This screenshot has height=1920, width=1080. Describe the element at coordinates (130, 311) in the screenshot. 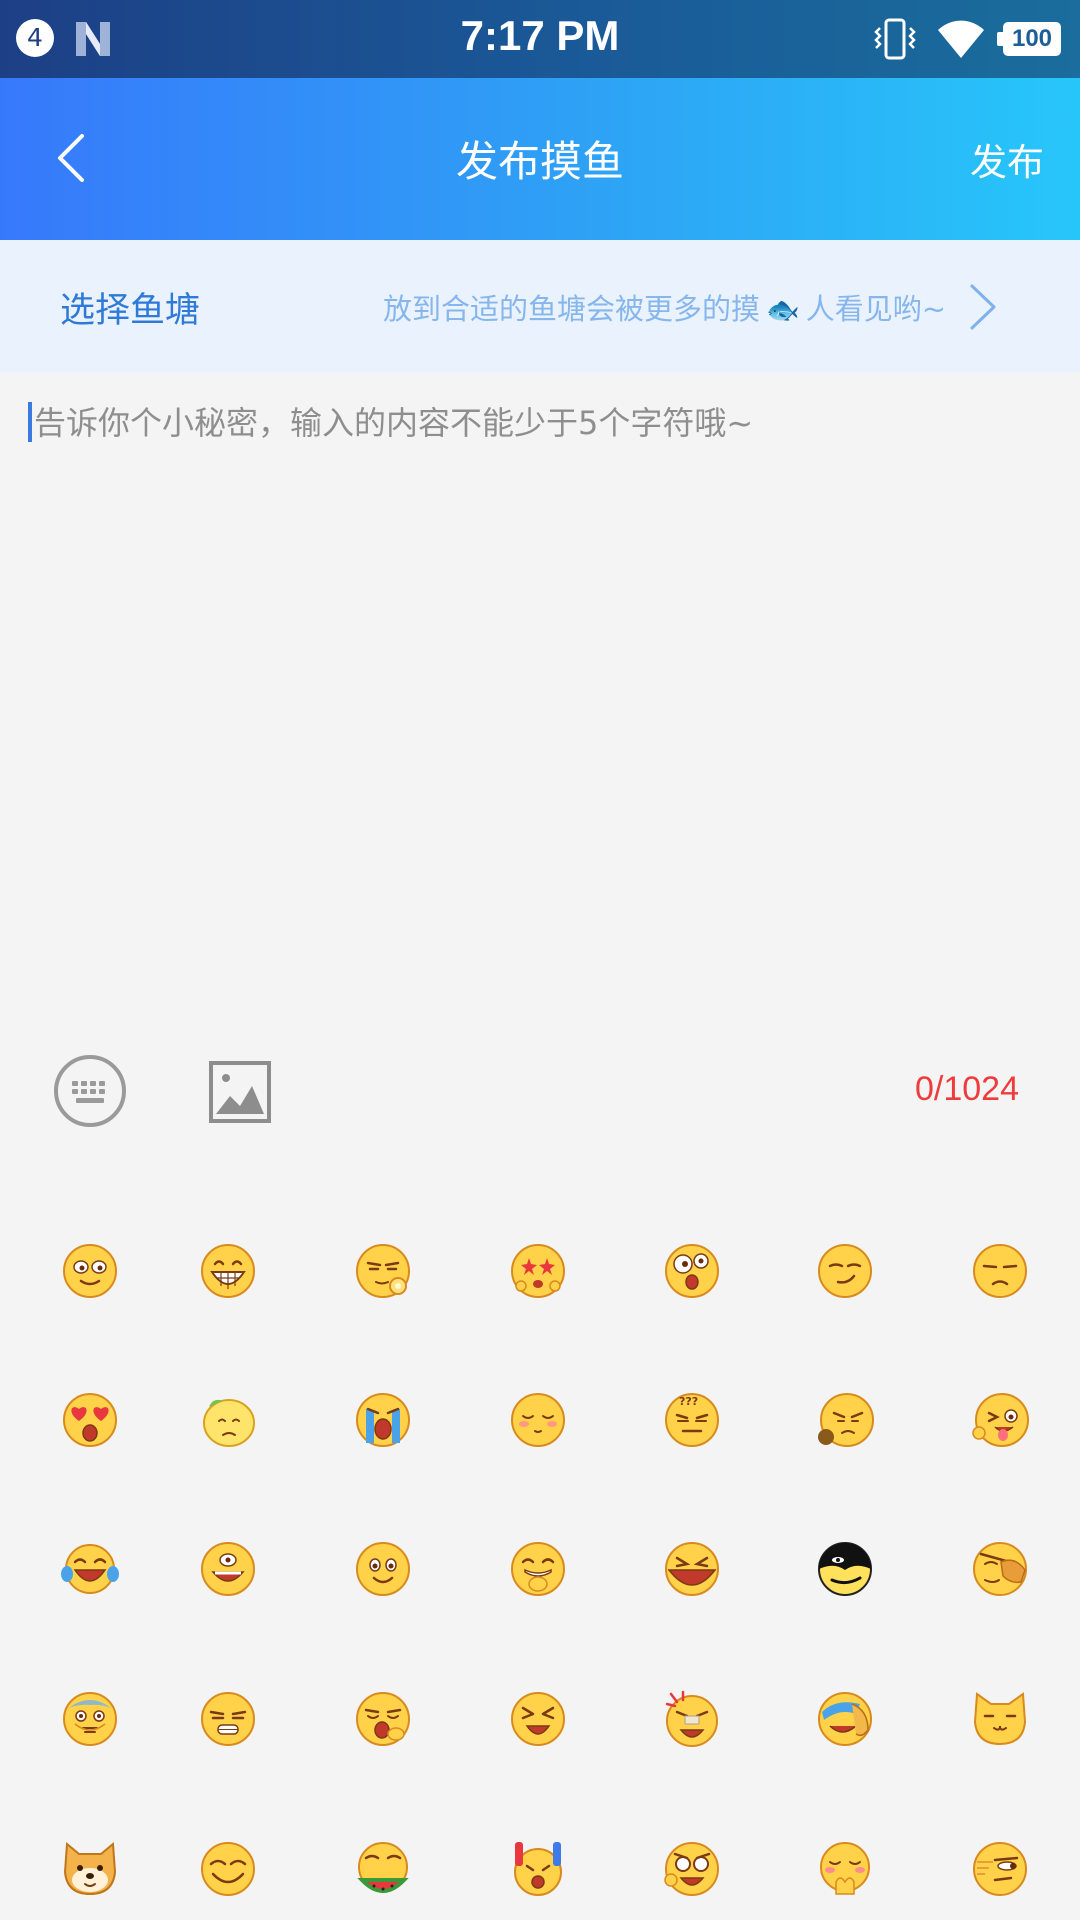

I see `select-pond-label: 选择鱼塘` at that location.